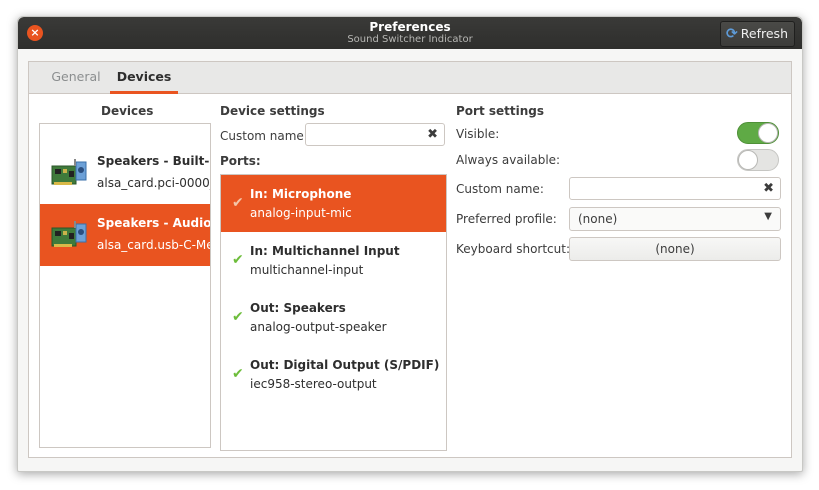 The width and height of the screenshot is (819, 490). Describe the element at coordinates (298, 308) in the screenshot. I see `port-name: Out: Speakers` at that location.